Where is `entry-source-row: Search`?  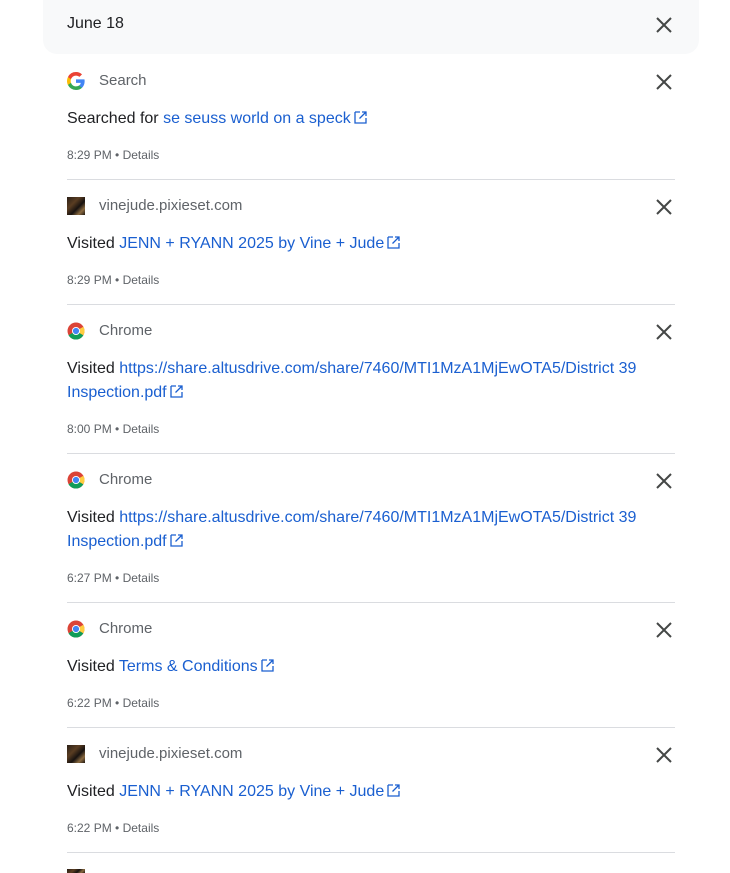
entry-source-row: Search is located at coordinates (371, 81).